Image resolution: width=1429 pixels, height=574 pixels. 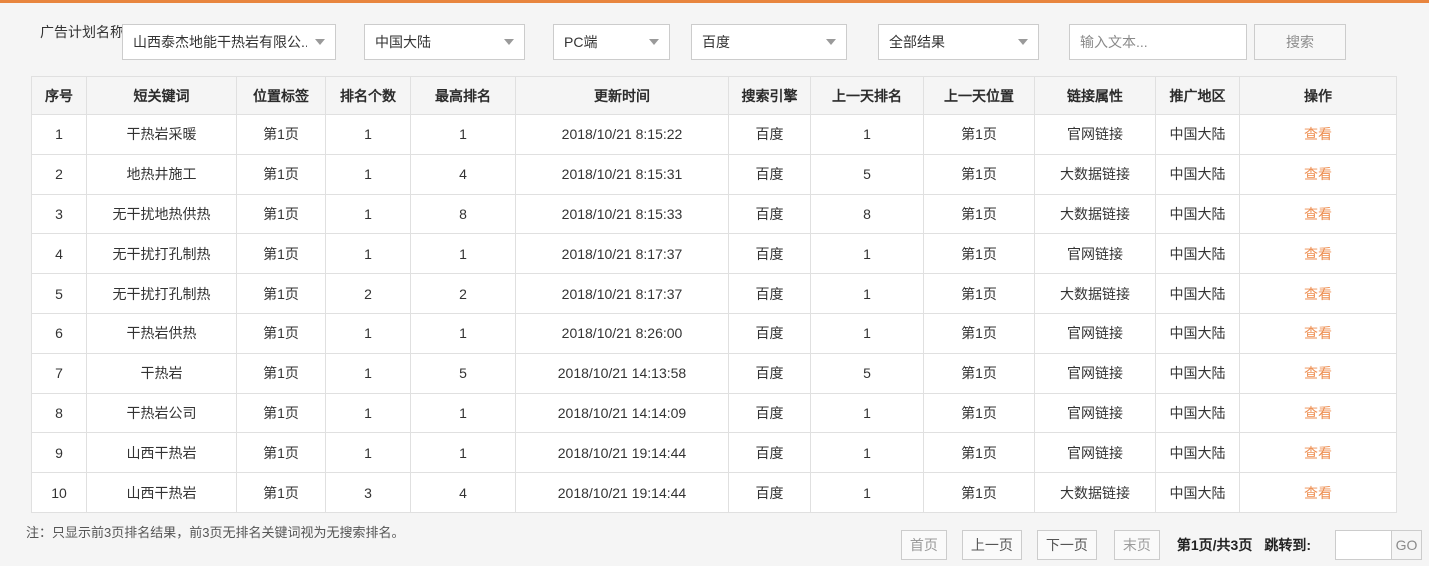 I want to click on last-page-button: 末页, so click(x=1136, y=545).